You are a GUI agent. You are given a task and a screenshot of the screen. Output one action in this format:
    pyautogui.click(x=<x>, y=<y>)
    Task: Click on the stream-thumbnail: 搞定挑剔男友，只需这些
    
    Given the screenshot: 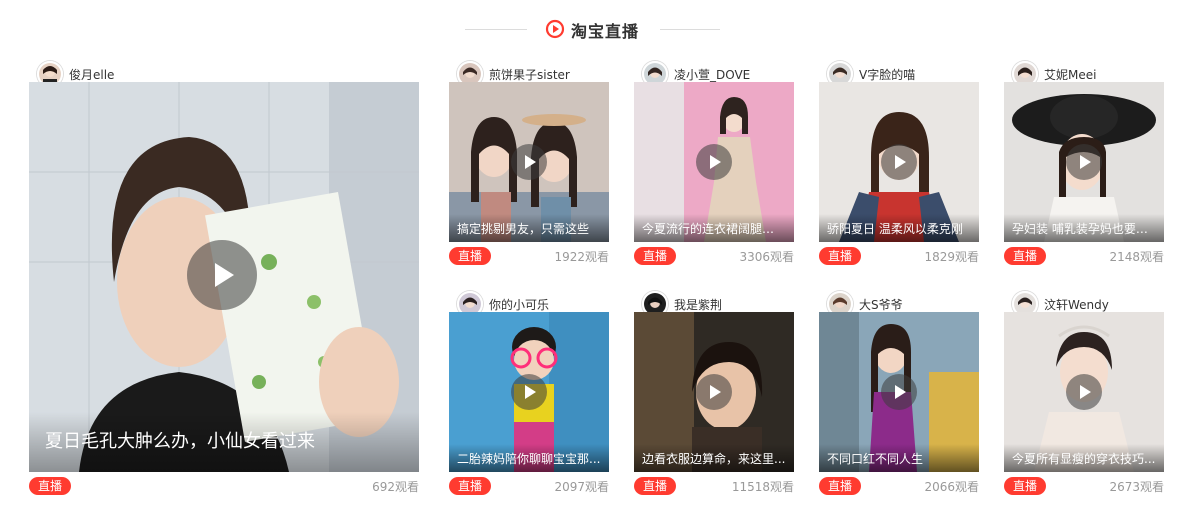 What is the action you would take?
    pyautogui.click(x=529, y=162)
    